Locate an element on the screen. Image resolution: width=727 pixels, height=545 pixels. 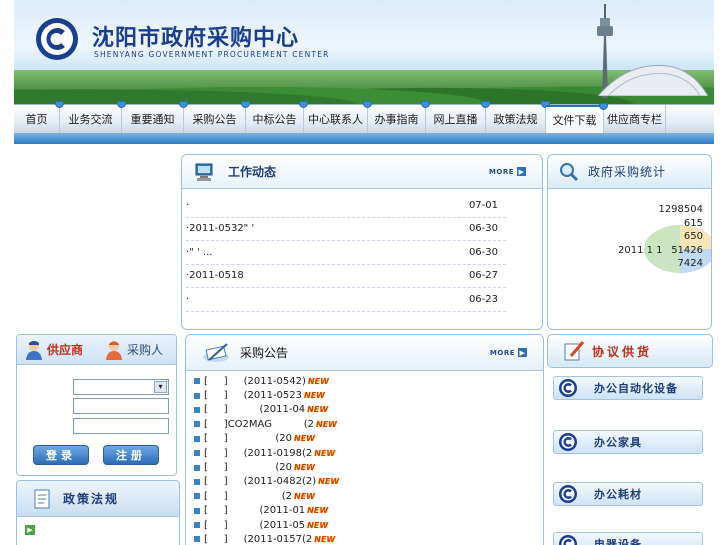
nav-item-label: 采购公告 is located at coordinates (214, 119).